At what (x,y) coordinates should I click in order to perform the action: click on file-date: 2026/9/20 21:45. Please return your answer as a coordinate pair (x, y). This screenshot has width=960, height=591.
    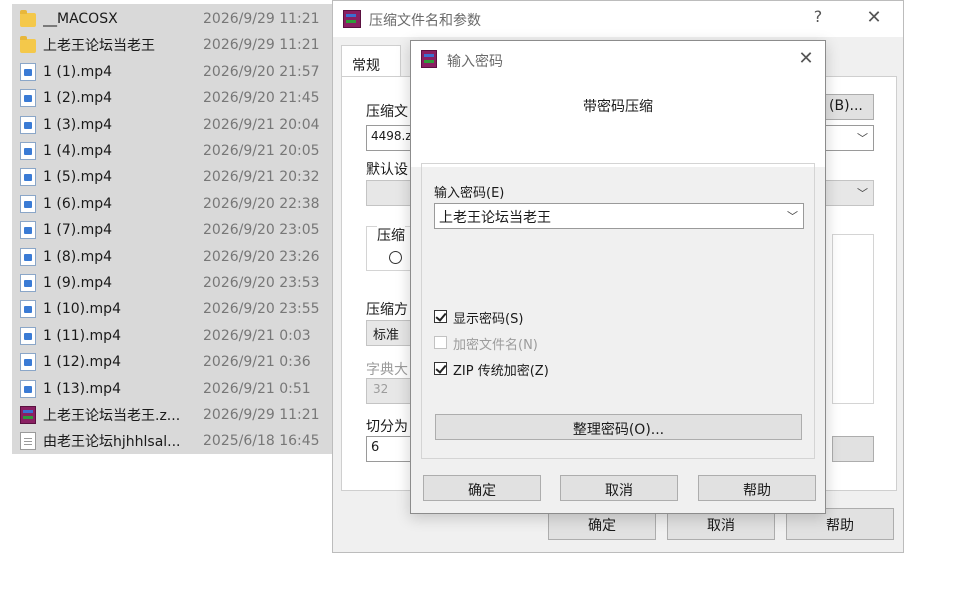
    Looking at the image, I should click on (261, 98).